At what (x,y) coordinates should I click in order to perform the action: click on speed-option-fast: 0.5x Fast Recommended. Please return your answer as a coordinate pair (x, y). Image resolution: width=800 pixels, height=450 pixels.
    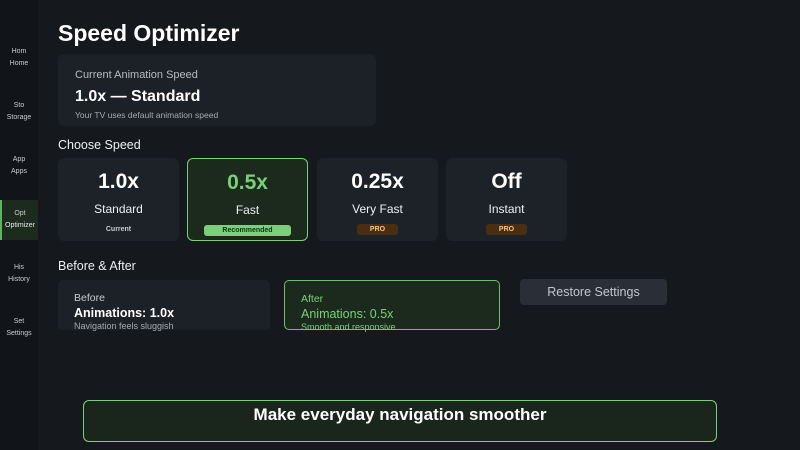
    Looking at the image, I should click on (247, 199).